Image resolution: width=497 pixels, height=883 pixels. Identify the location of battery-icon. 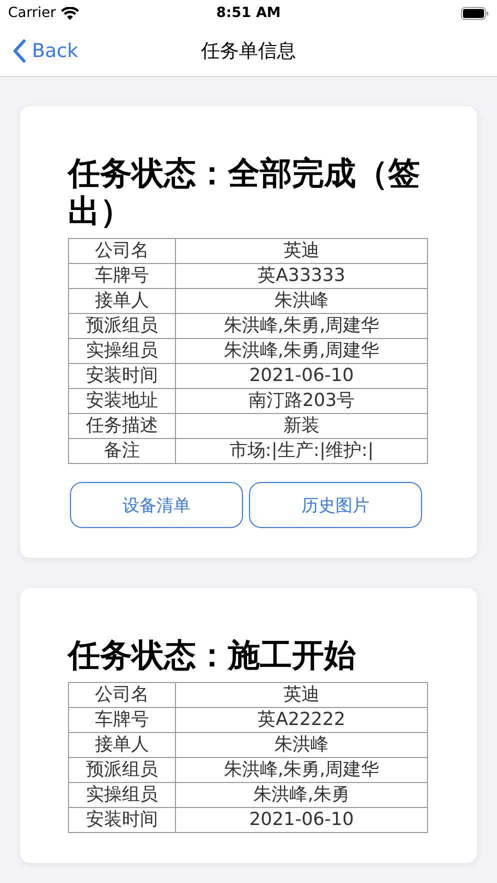
(475, 13).